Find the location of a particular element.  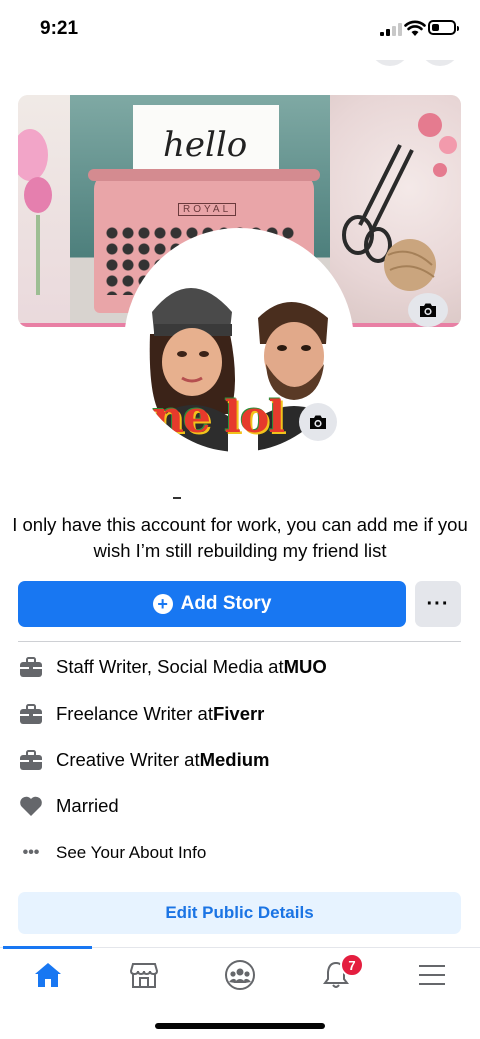

intro-item-work: Freelance Writer at Fiverr is located at coordinates (141, 714).